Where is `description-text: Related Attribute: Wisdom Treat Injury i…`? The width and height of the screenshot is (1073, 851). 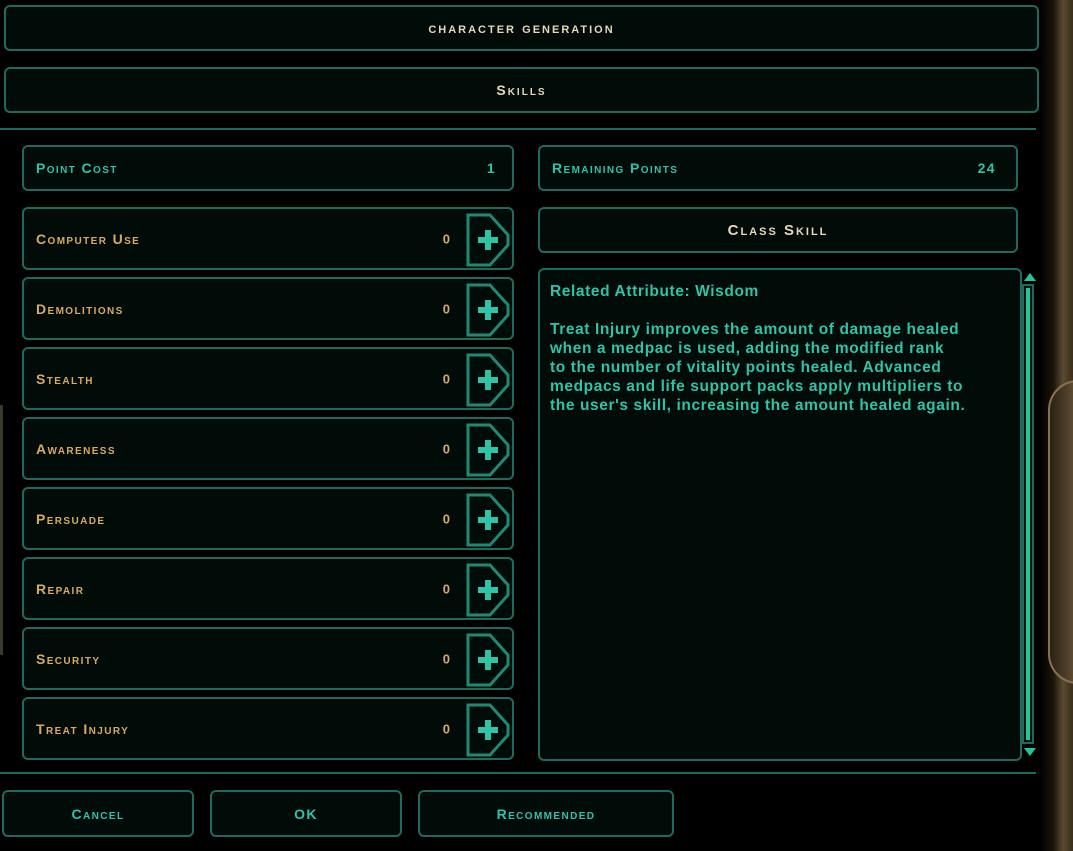 description-text: Related Attribute: Wisdom Treat Injury i… is located at coordinates (777, 348).